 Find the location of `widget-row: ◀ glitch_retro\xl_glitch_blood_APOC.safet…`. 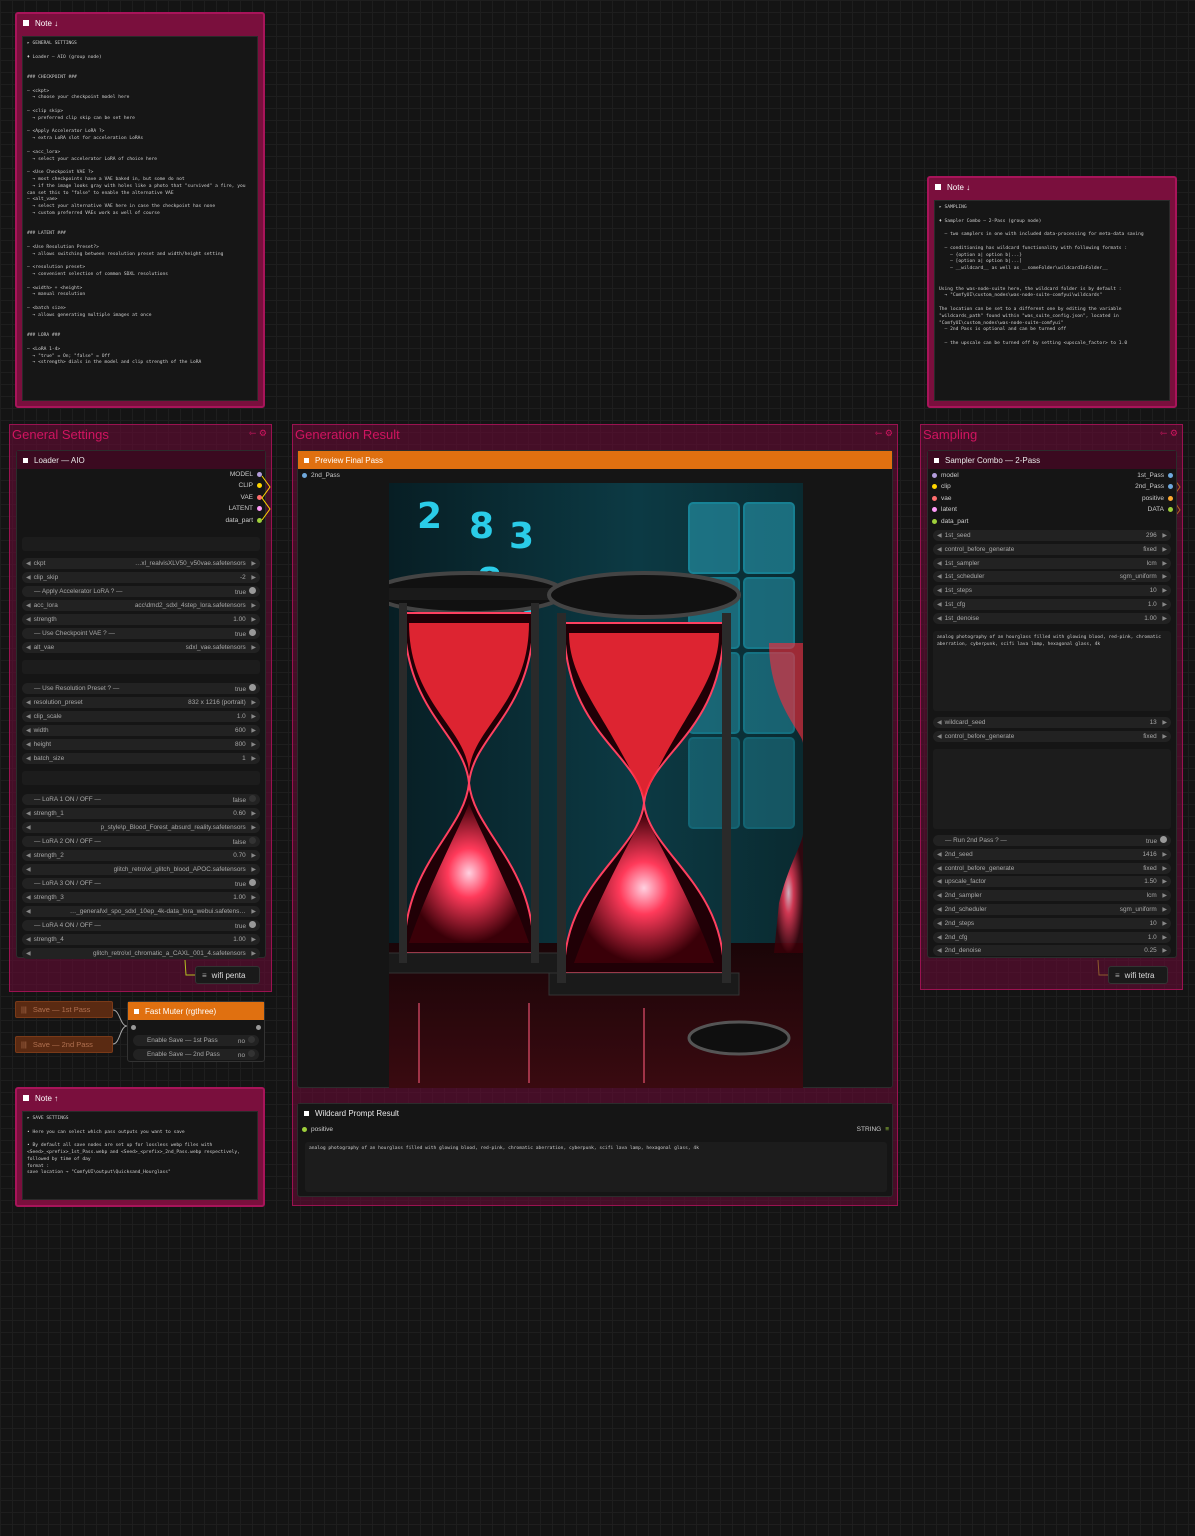

widget-row: ◀ glitch_retro\xl_glitch_blood_APOC.safet… is located at coordinates (141, 869).